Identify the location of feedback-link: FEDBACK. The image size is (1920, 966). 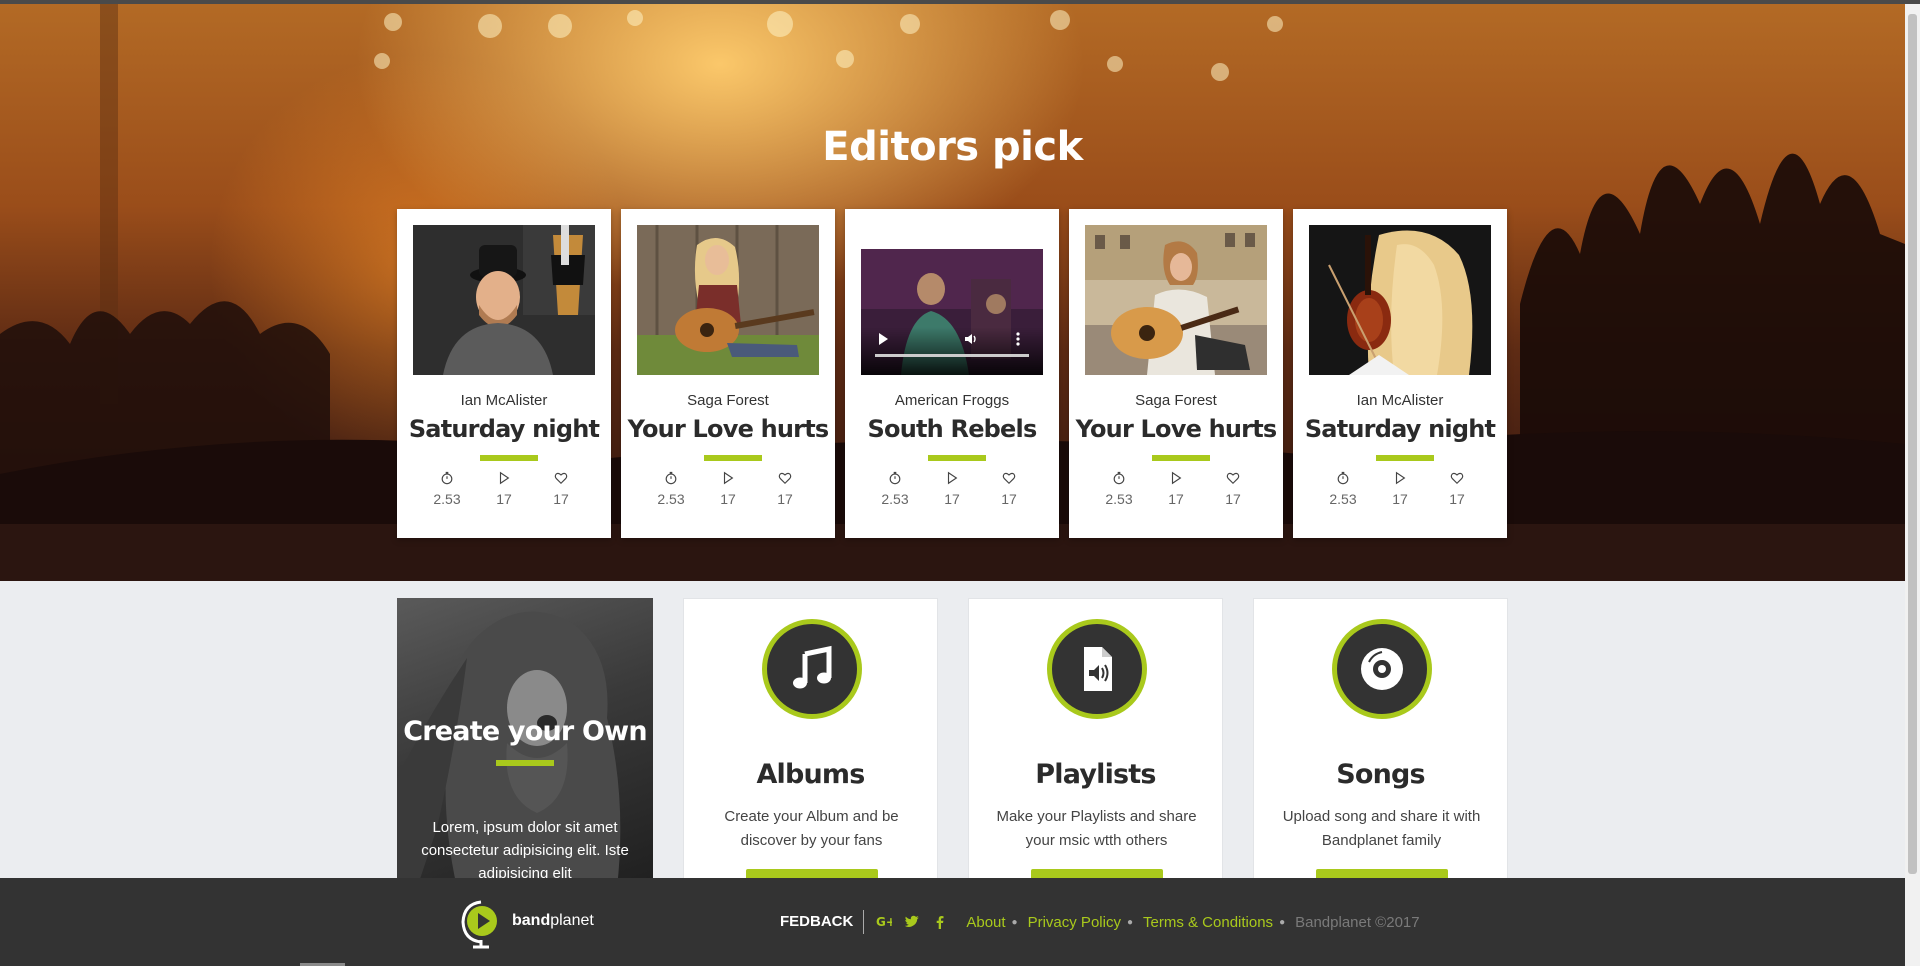
(822, 922).